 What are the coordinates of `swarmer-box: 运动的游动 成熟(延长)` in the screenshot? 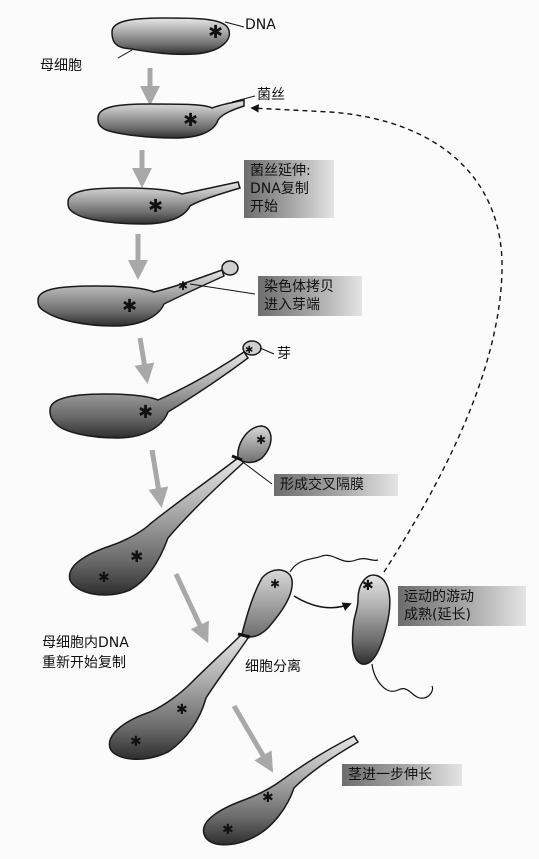 It's located at (462, 606).